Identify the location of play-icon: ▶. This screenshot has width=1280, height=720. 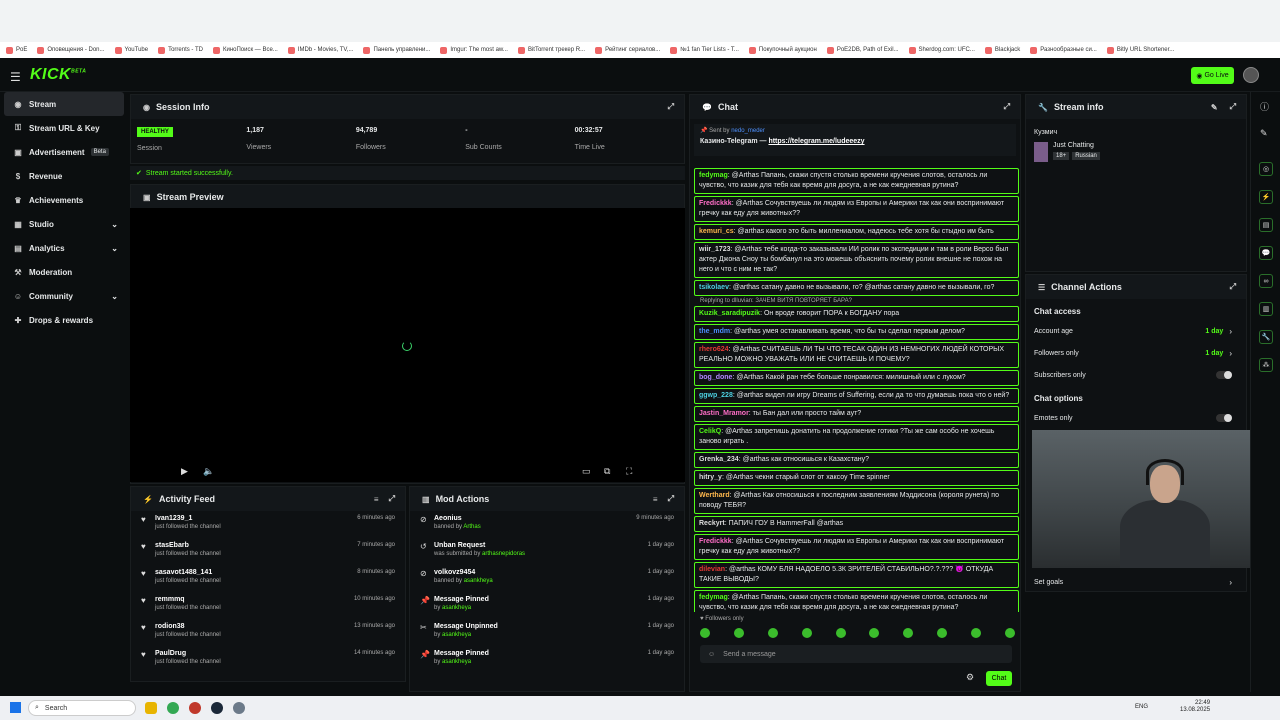
(184, 471).